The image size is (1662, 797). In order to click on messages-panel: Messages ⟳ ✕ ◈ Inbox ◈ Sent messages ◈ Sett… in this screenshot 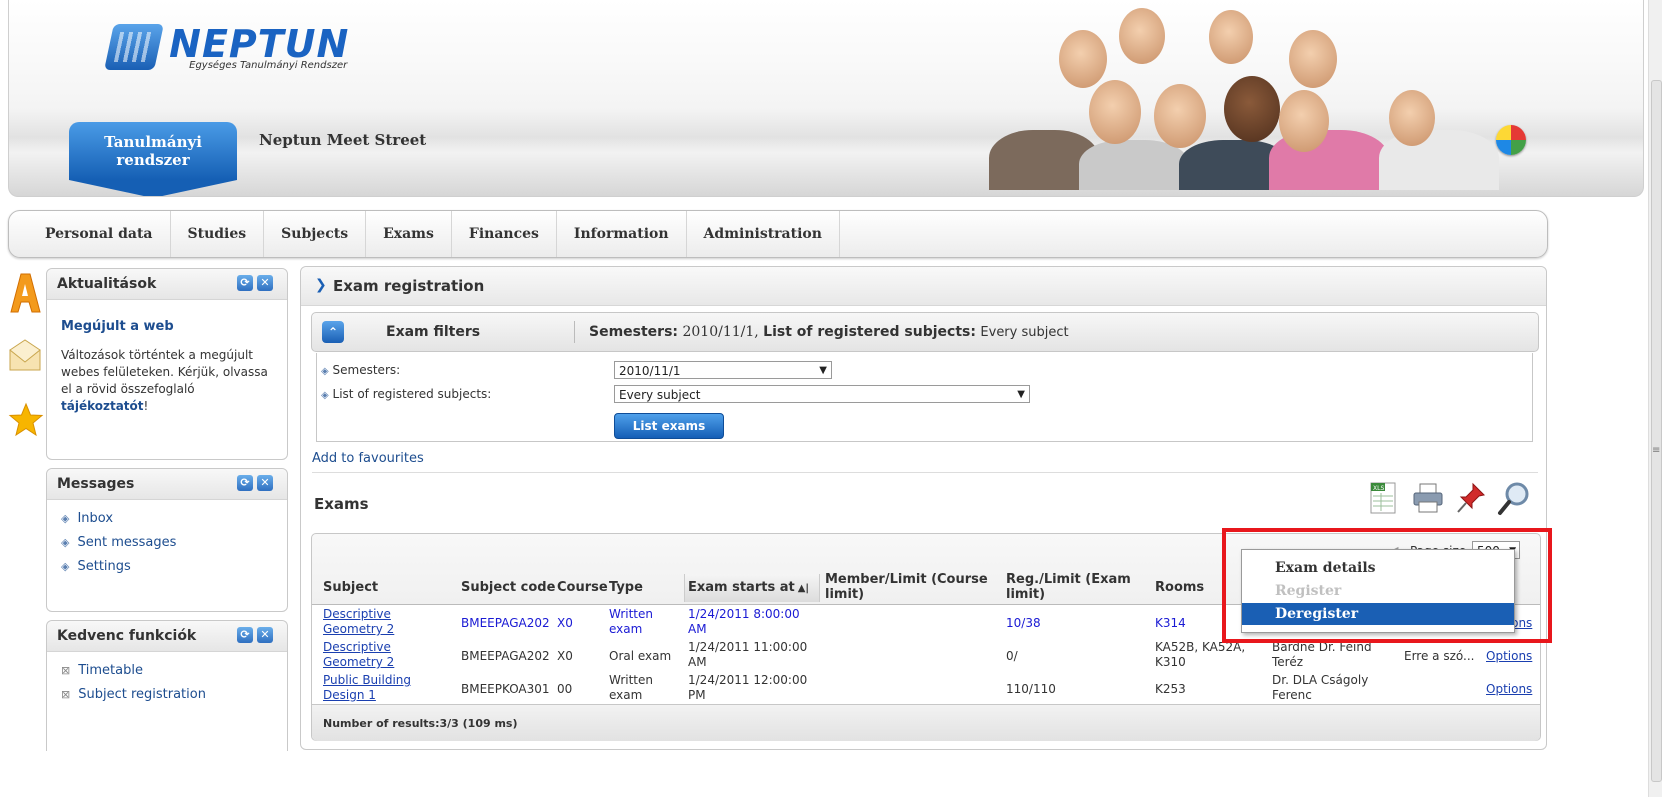, I will do `click(167, 540)`.